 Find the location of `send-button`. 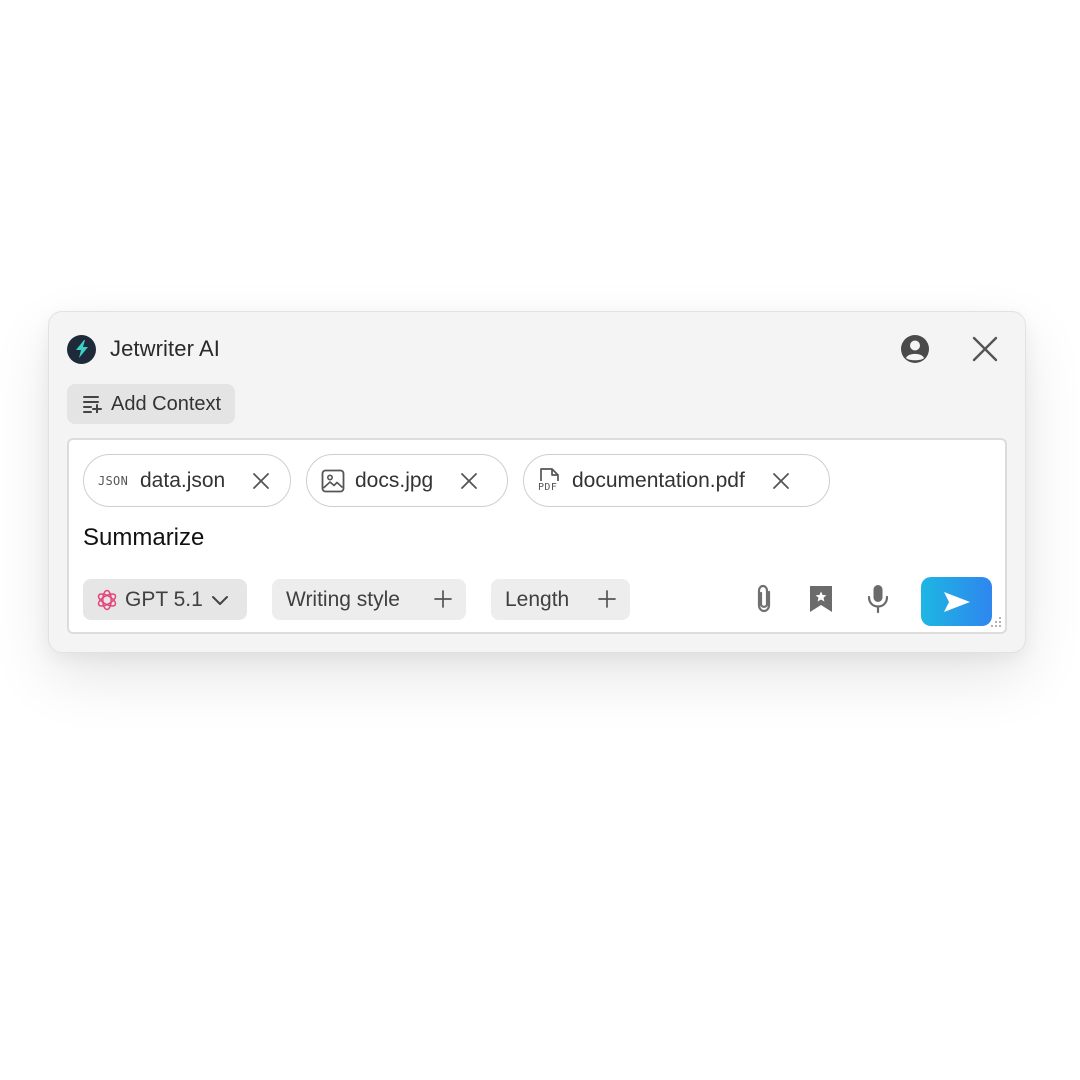

send-button is located at coordinates (956, 601).